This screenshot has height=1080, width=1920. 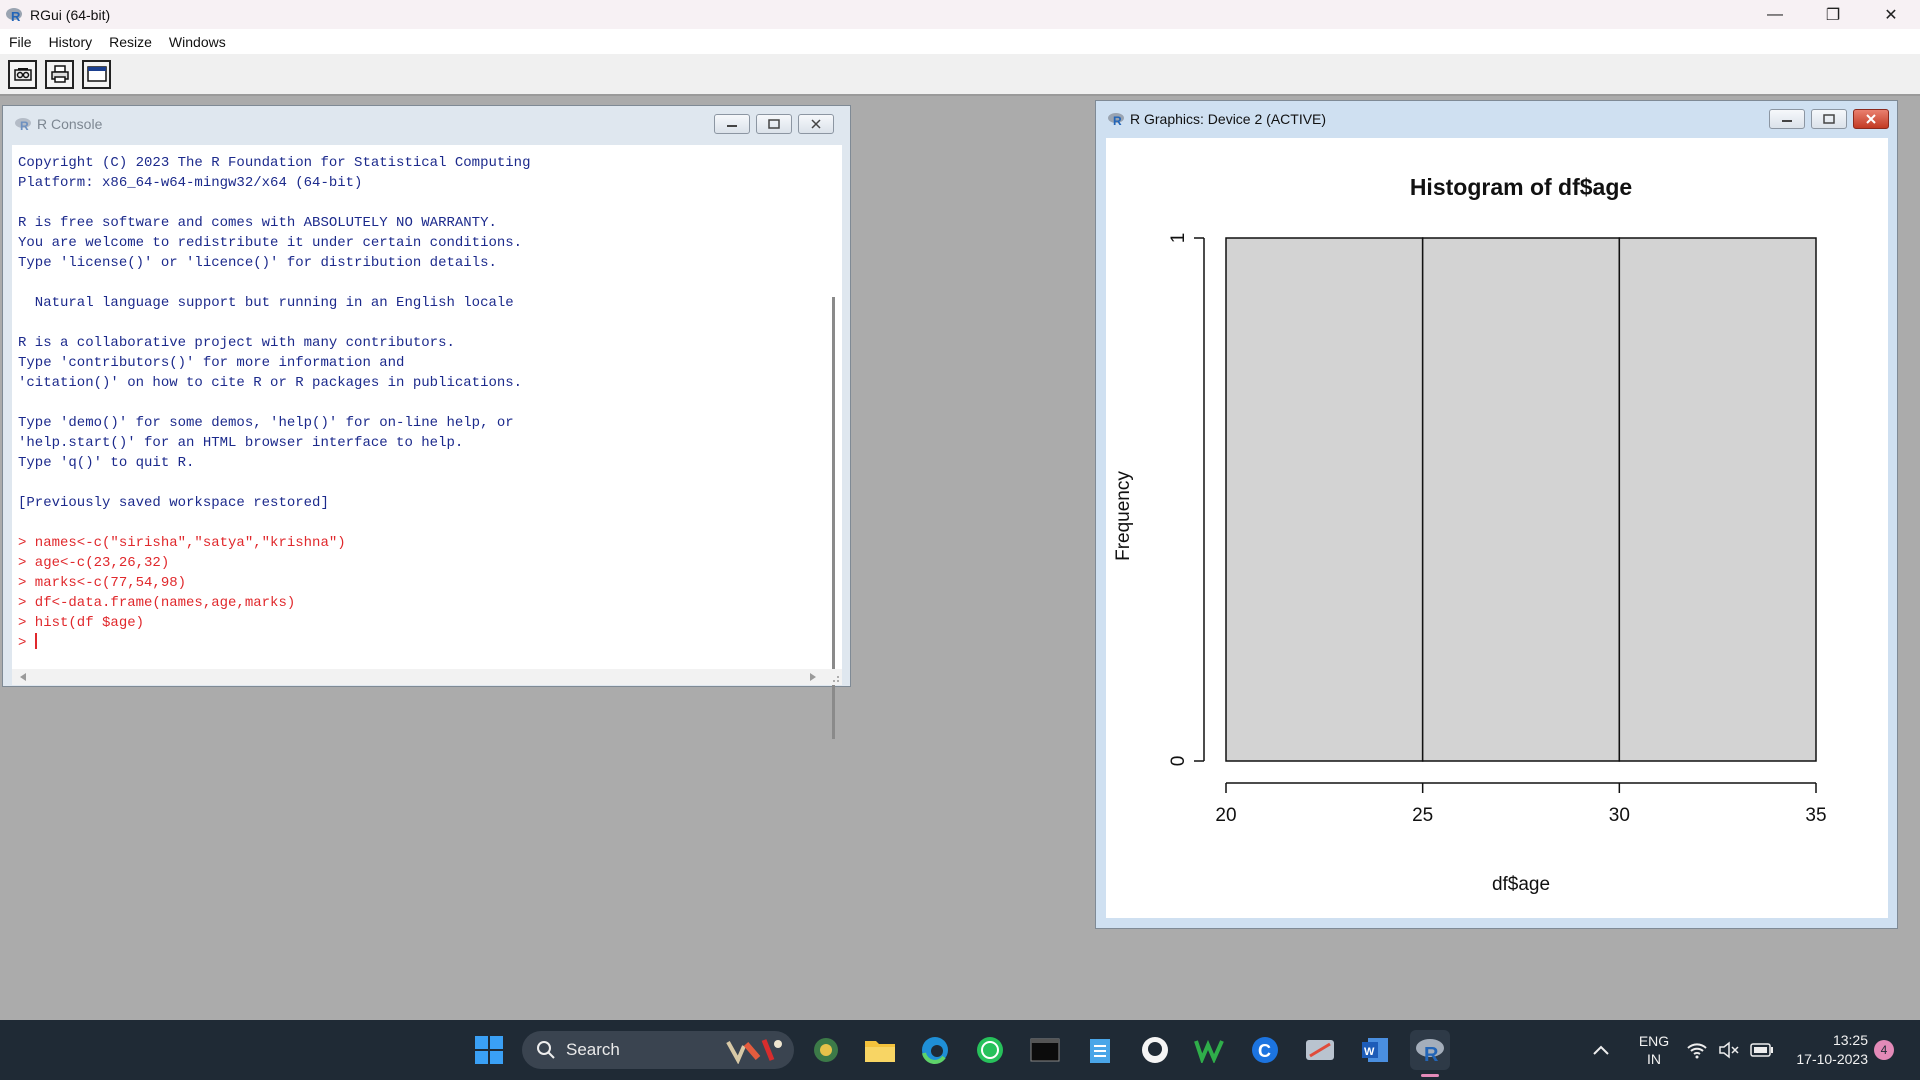 I want to click on terminal-icon, so click(x=1045, y=1050).